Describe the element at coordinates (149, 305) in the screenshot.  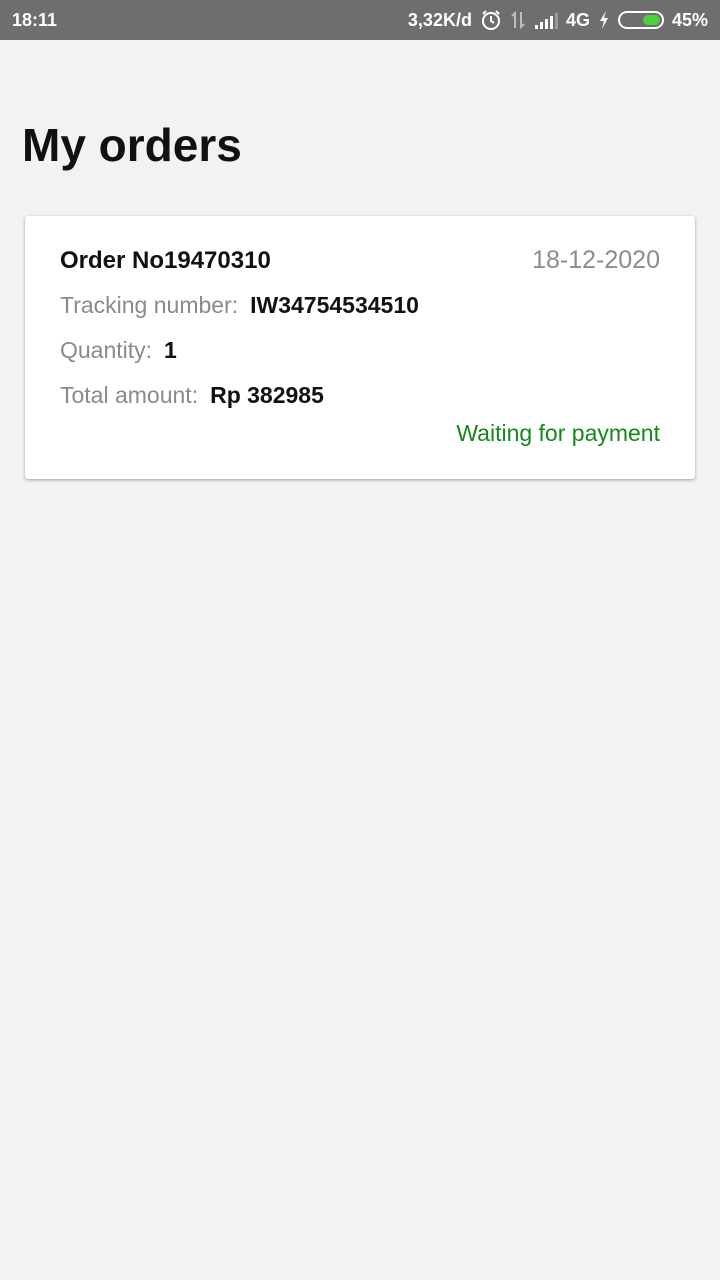
I see `tracking-label: Tracking number:` at that location.